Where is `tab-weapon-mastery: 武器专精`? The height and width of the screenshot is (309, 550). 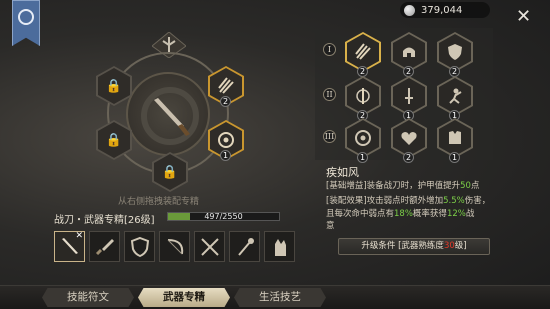 tab-weapon-mastery: 武器专精 is located at coordinates (184, 297).